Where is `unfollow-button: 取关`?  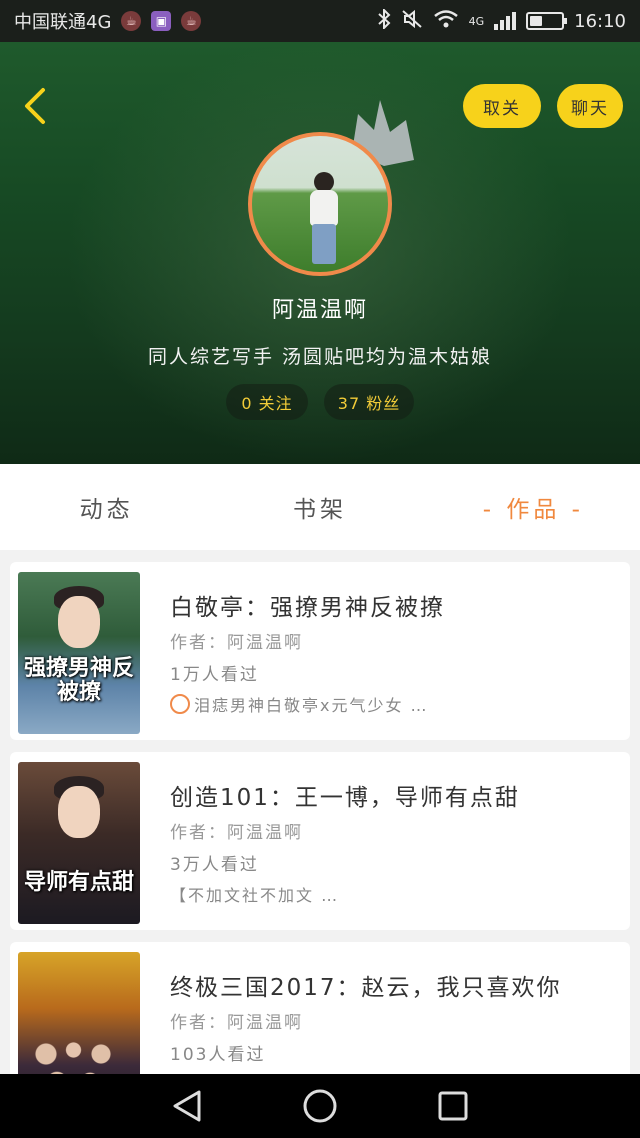
unfollow-button: 取关 is located at coordinates (502, 106).